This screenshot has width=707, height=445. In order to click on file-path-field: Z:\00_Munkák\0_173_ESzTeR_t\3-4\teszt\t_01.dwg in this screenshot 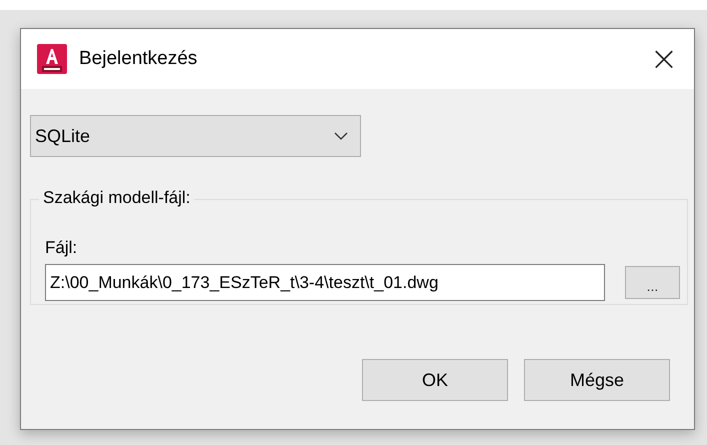, I will do `click(325, 282)`.